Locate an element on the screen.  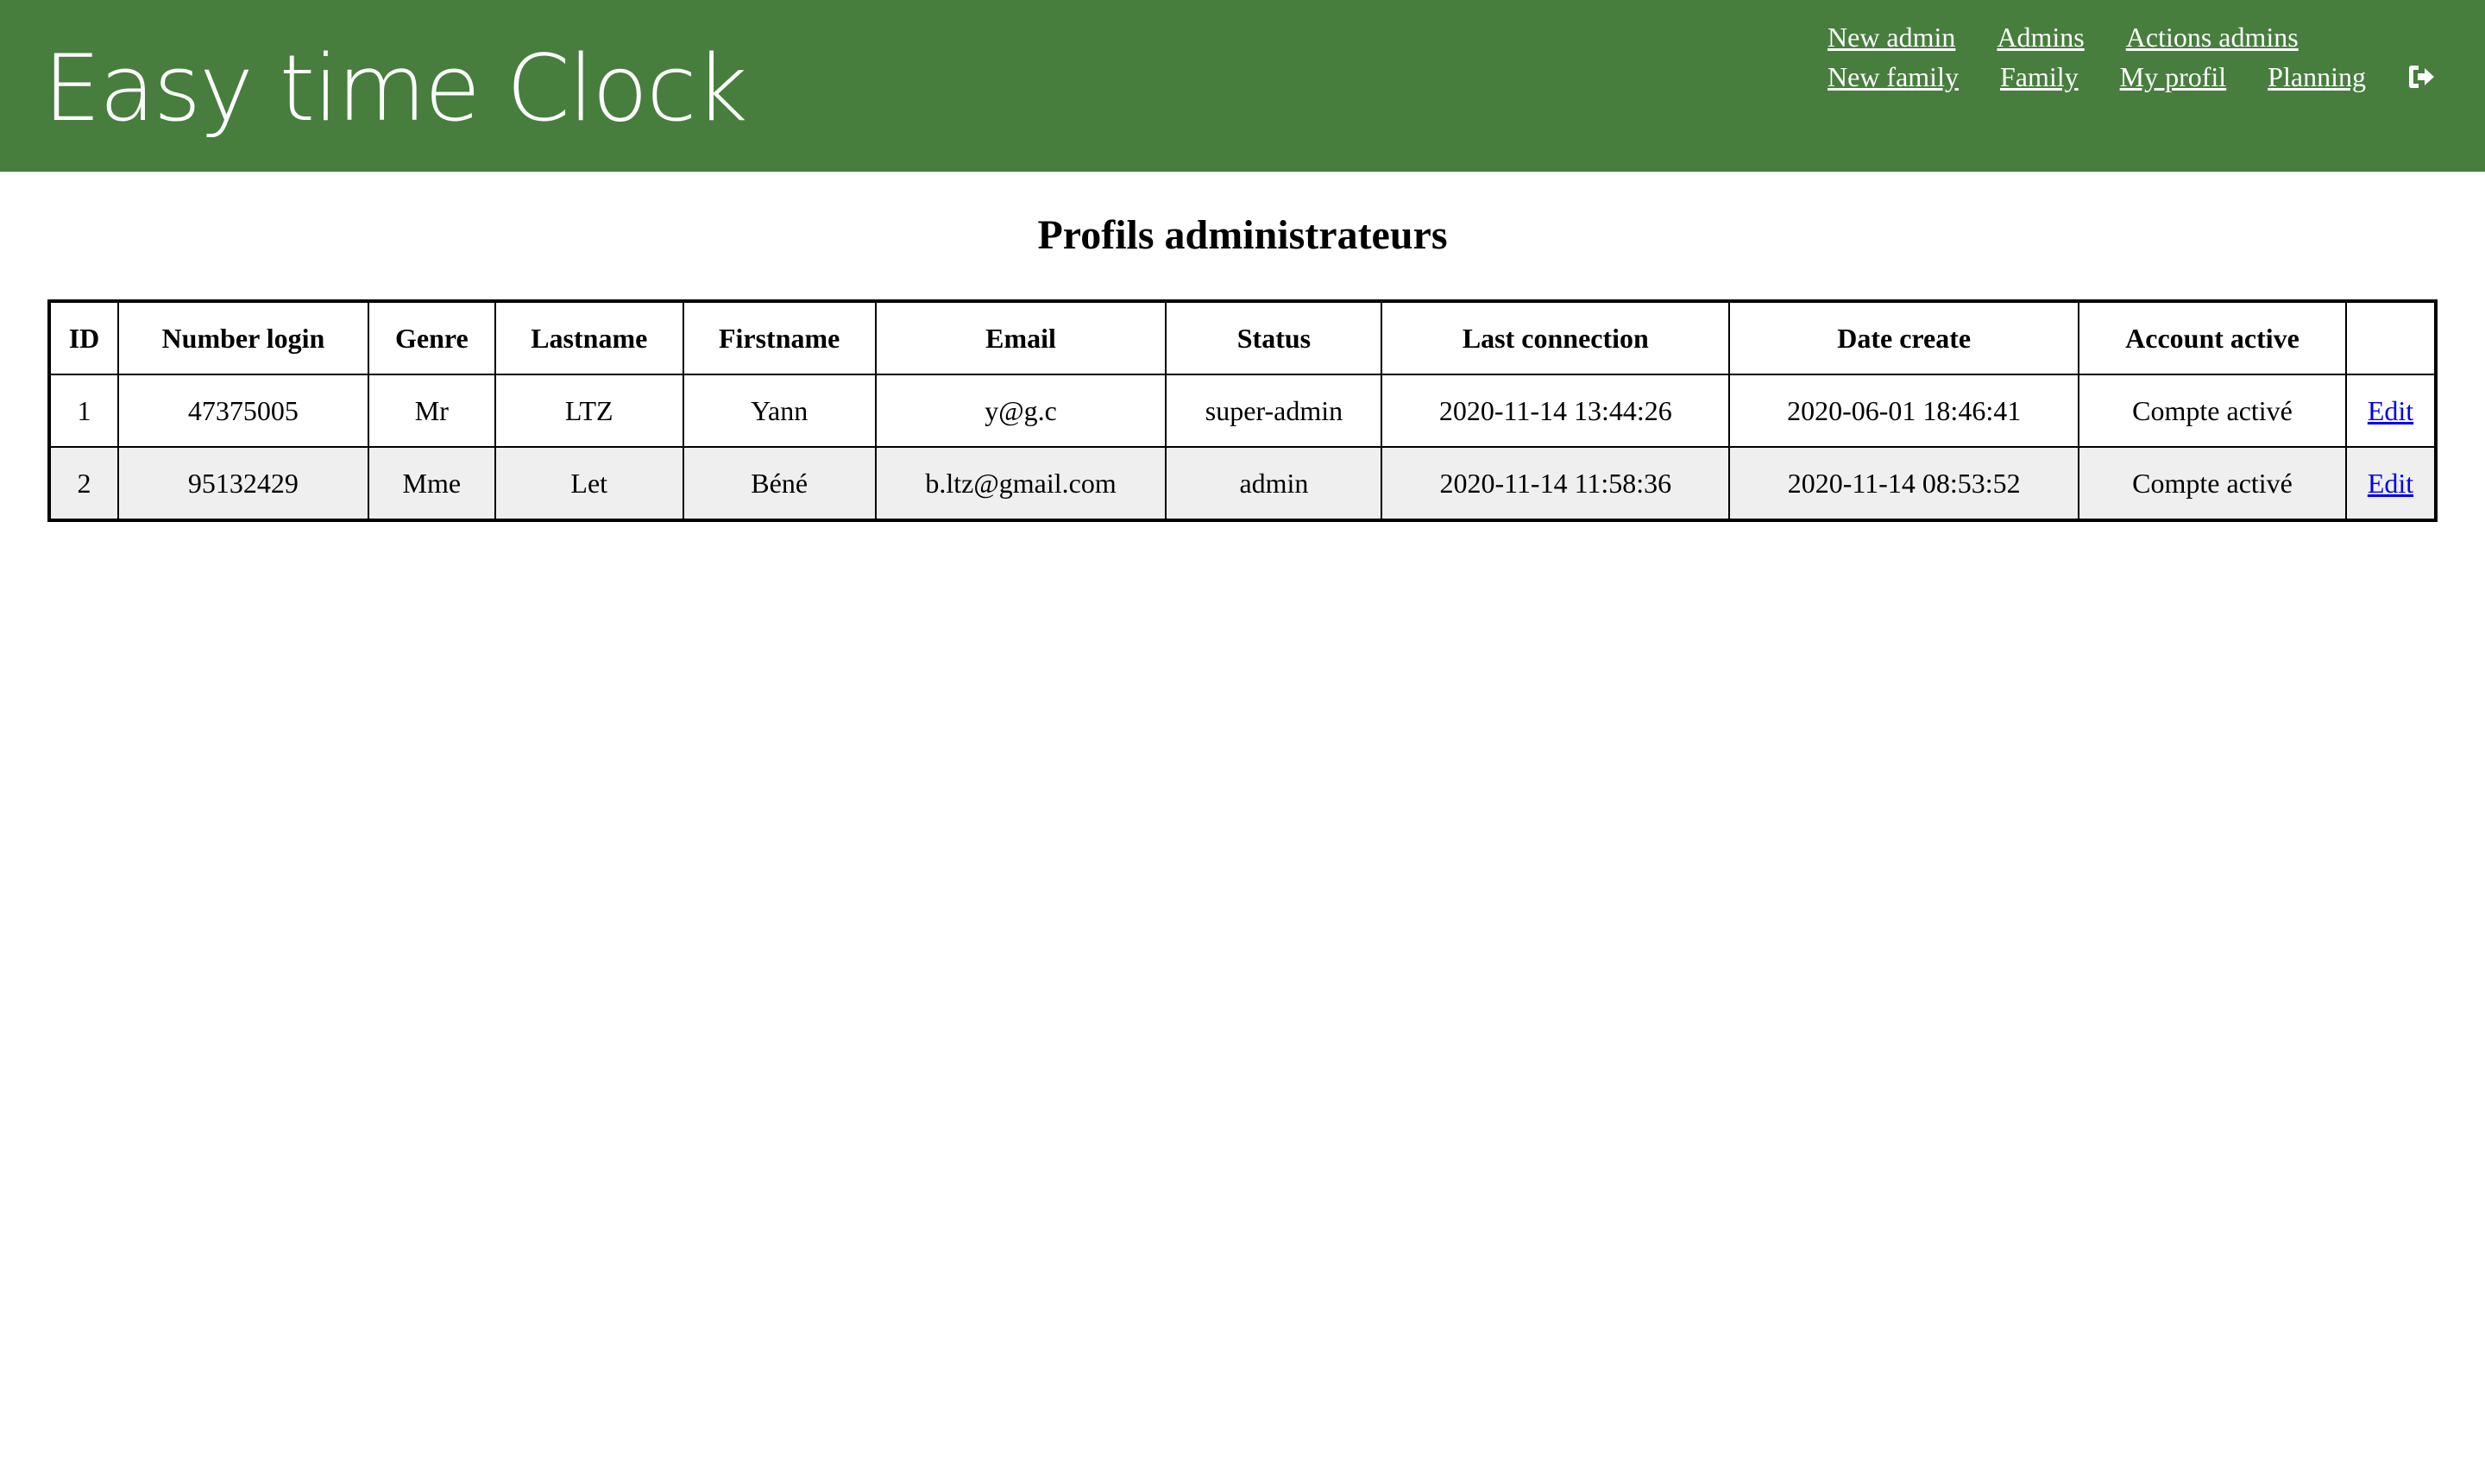
column-header-genre: Genre is located at coordinates (432, 337).